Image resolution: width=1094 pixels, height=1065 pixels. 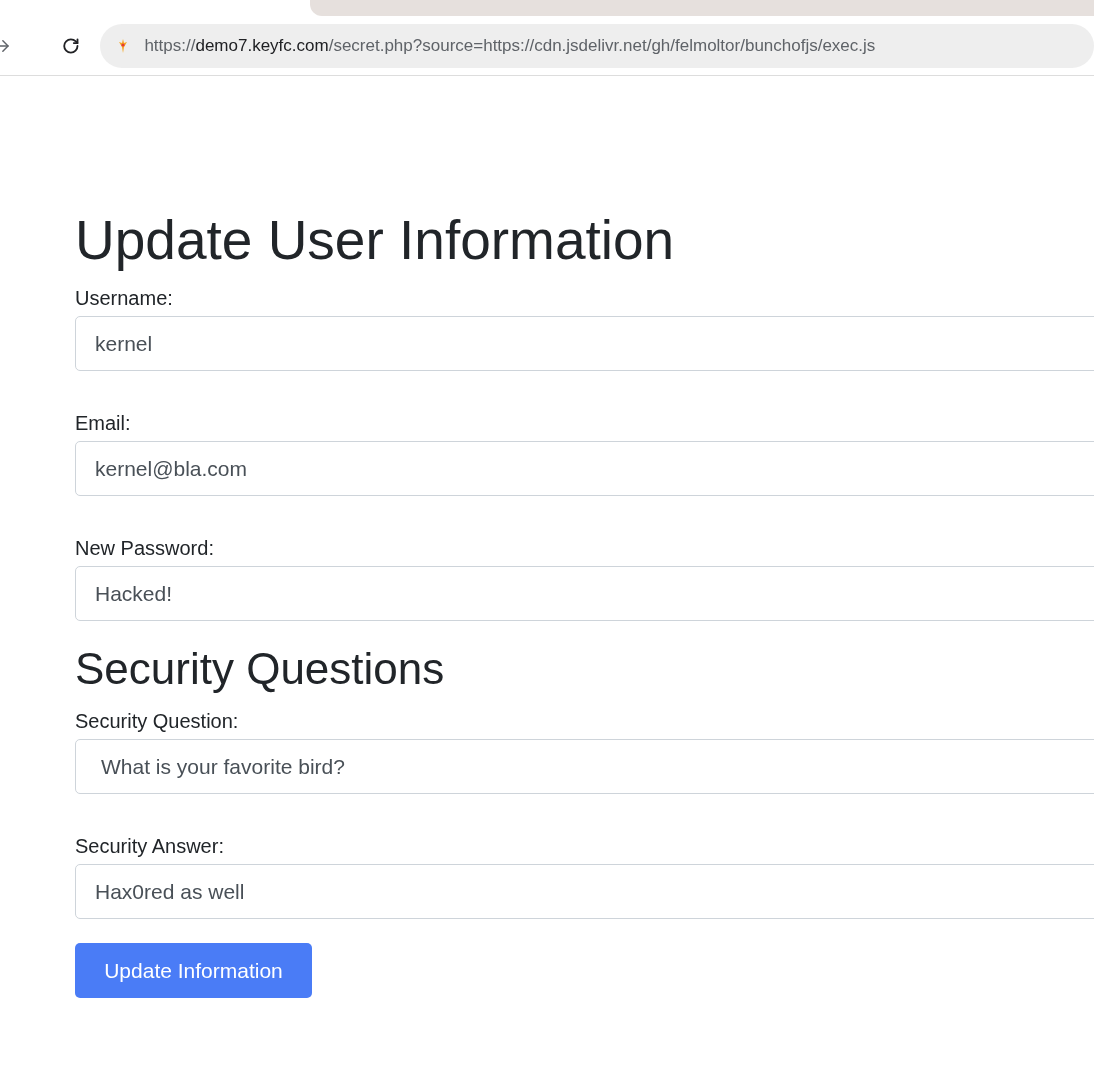 I want to click on field-label: Security Answer:, so click(x=149, y=846).